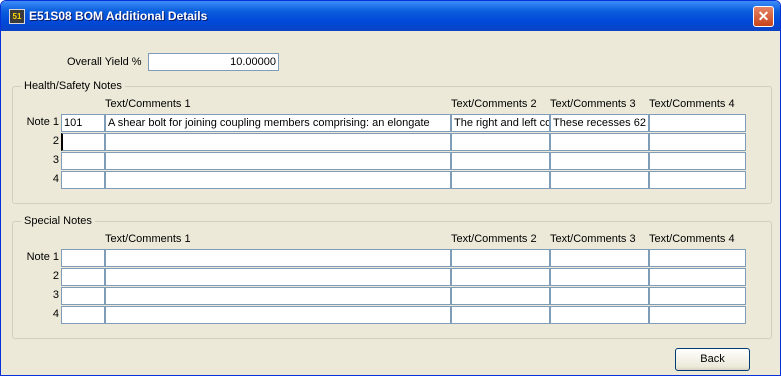  I want to click on health-safety-notes-title: Health/Safety Notes, so click(73, 86).